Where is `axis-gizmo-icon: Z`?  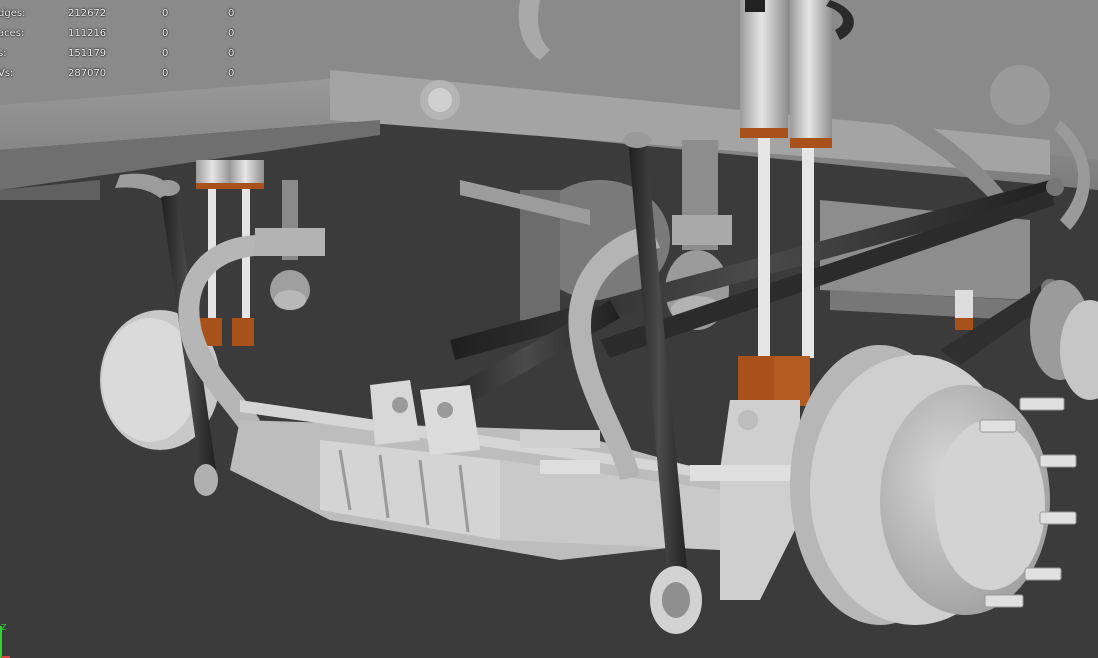 axis-gizmo-icon: Z is located at coordinates (5, 640).